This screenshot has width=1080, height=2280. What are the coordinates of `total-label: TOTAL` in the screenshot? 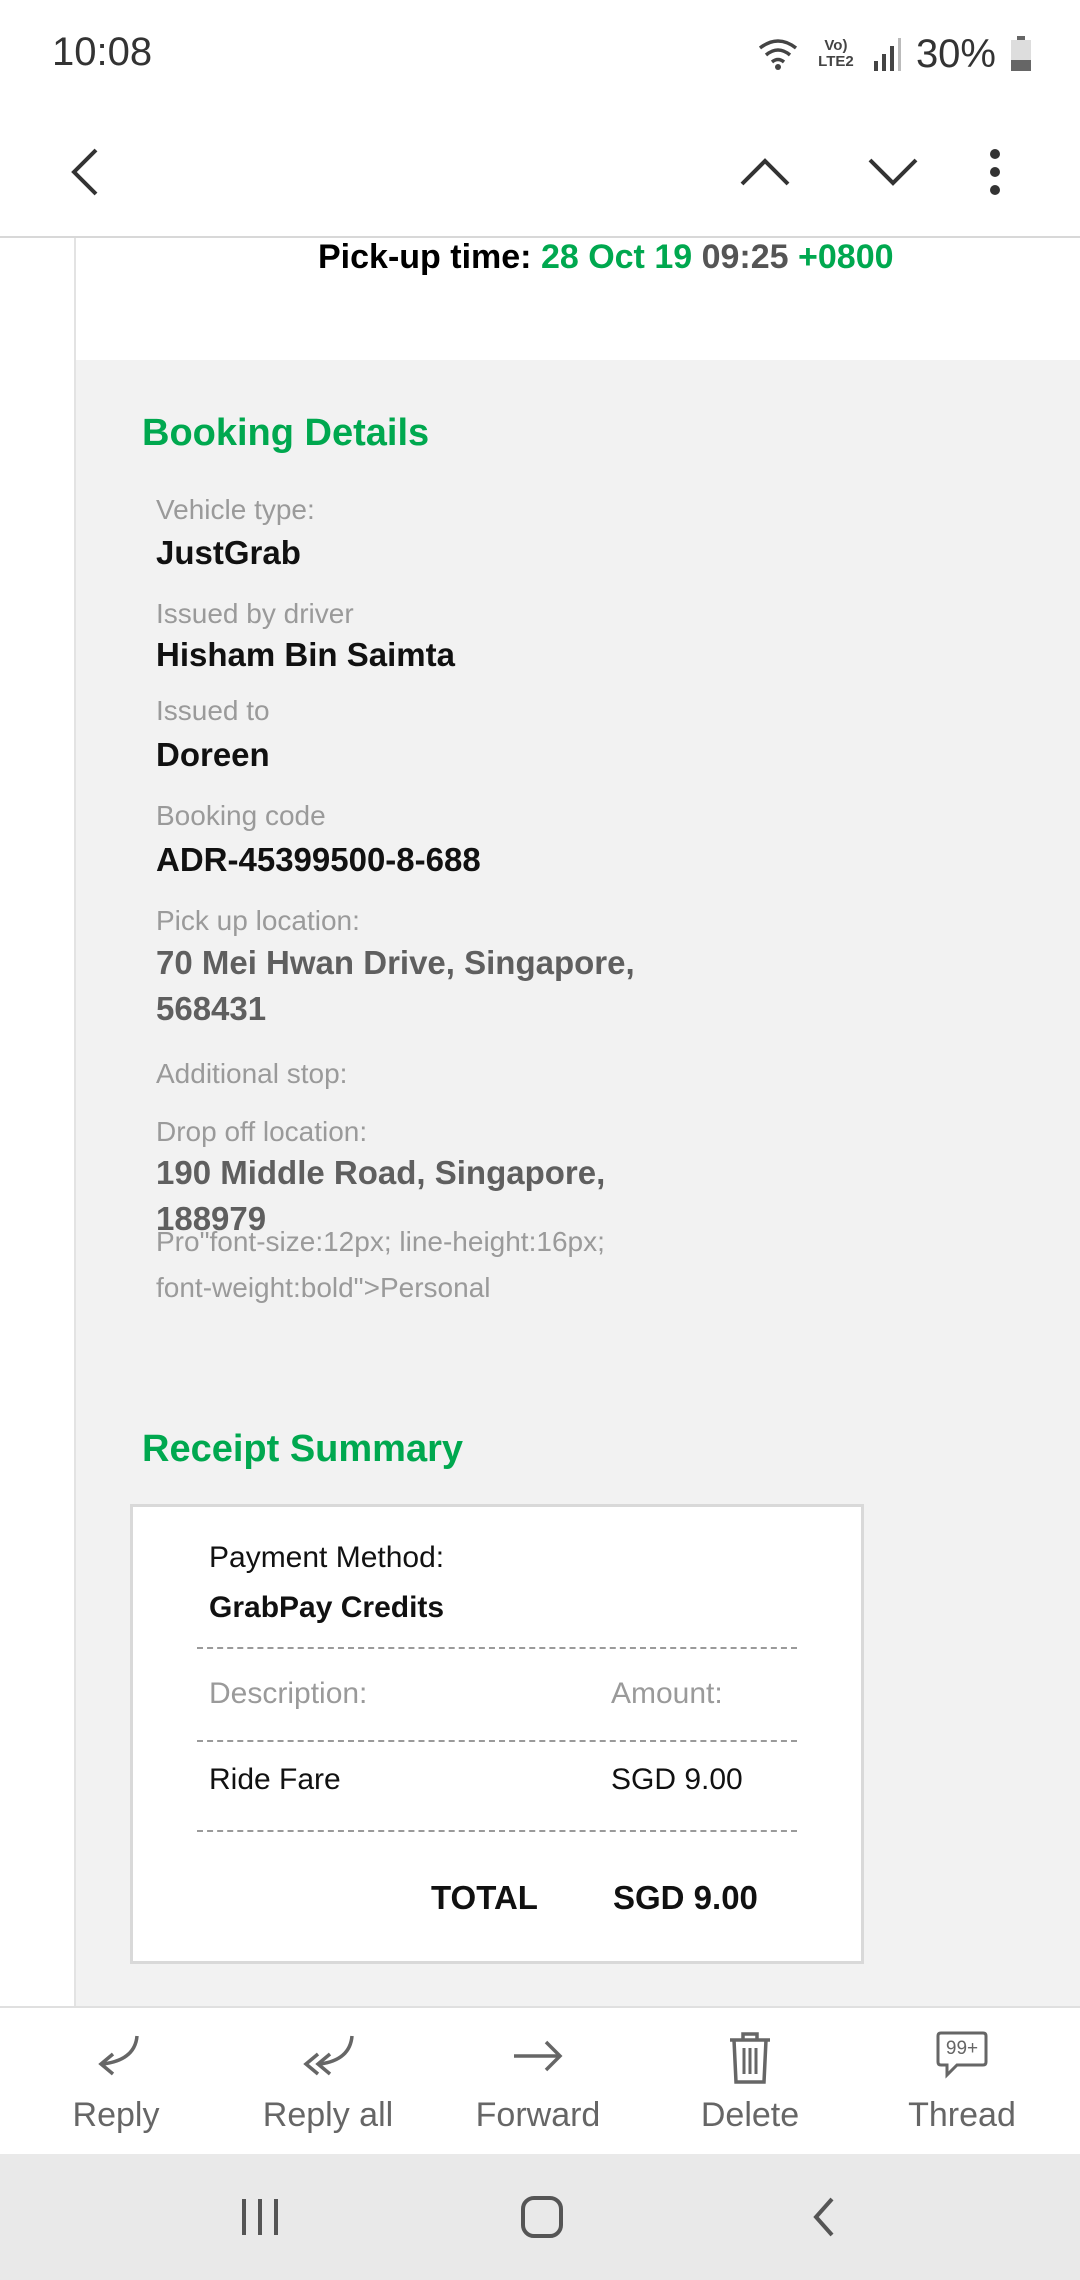 It's located at (484, 1897).